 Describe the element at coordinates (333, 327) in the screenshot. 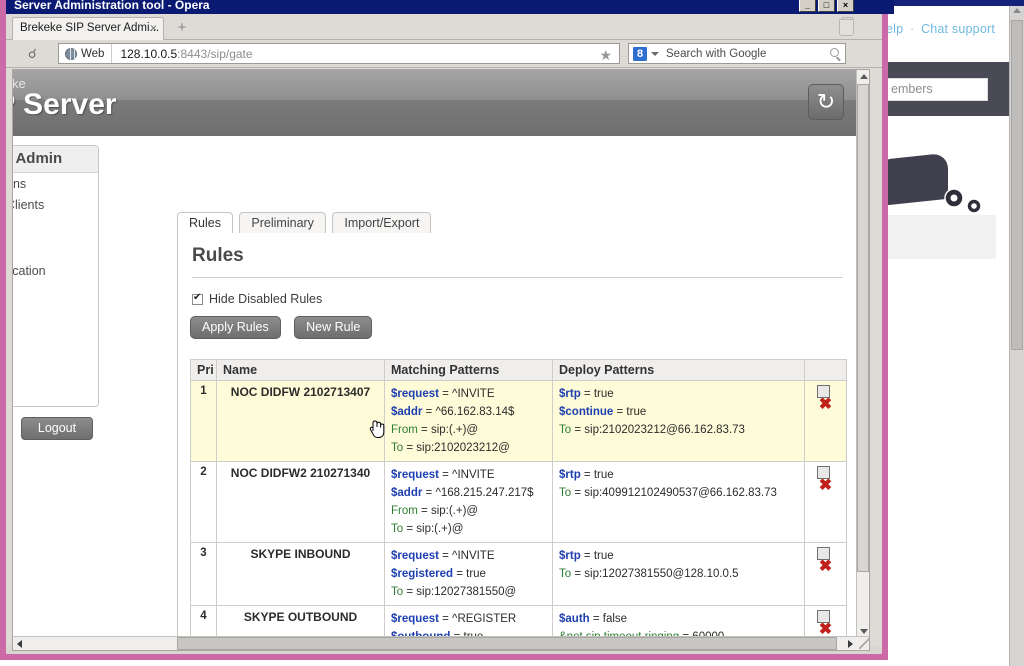

I see `new-rule-button: New Rule` at that location.